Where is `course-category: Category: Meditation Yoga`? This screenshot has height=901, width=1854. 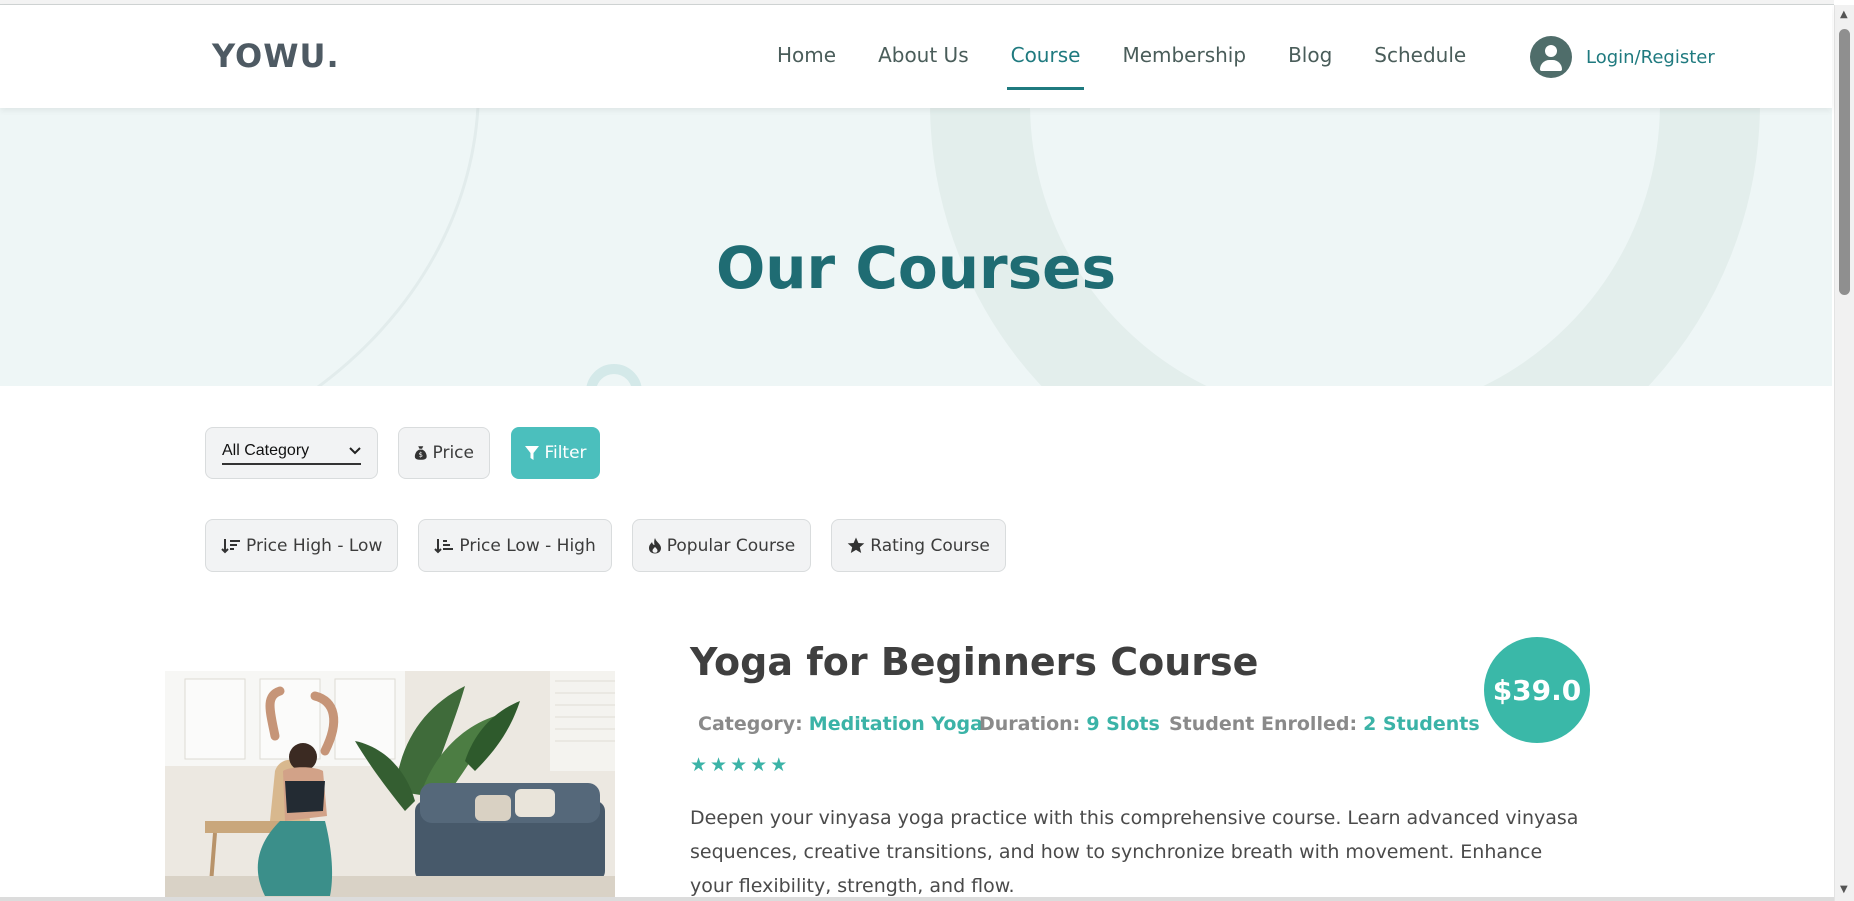
course-category: Category: Meditation Yoga is located at coordinates (840, 724).